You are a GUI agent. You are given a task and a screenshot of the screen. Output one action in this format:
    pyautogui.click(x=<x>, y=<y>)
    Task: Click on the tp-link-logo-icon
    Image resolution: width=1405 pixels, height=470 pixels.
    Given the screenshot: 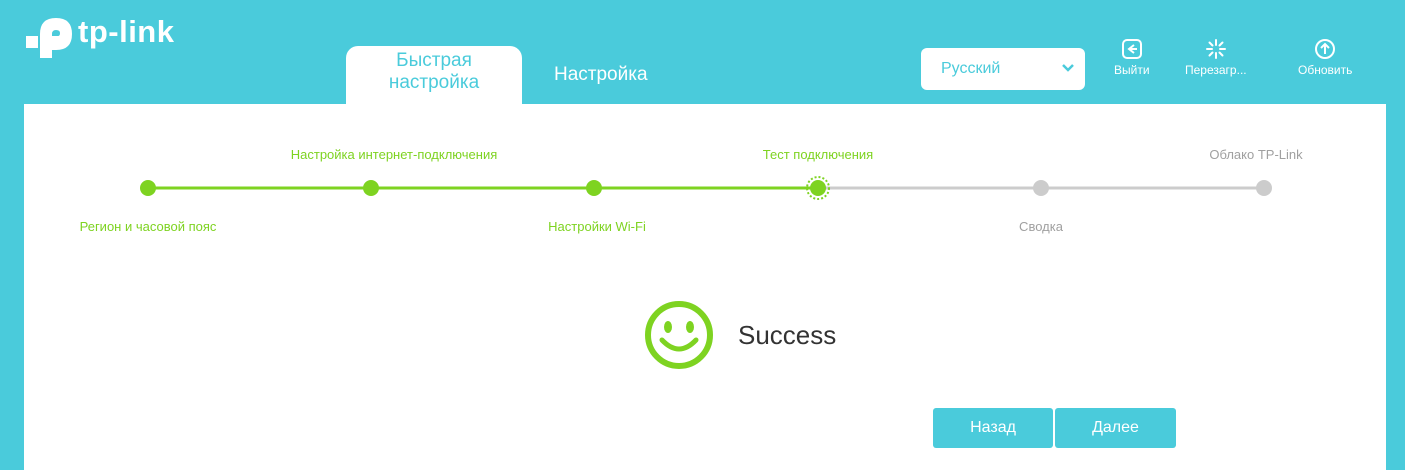 What is the action you would take?
    pyautogui.click(x=49, y=38)
    